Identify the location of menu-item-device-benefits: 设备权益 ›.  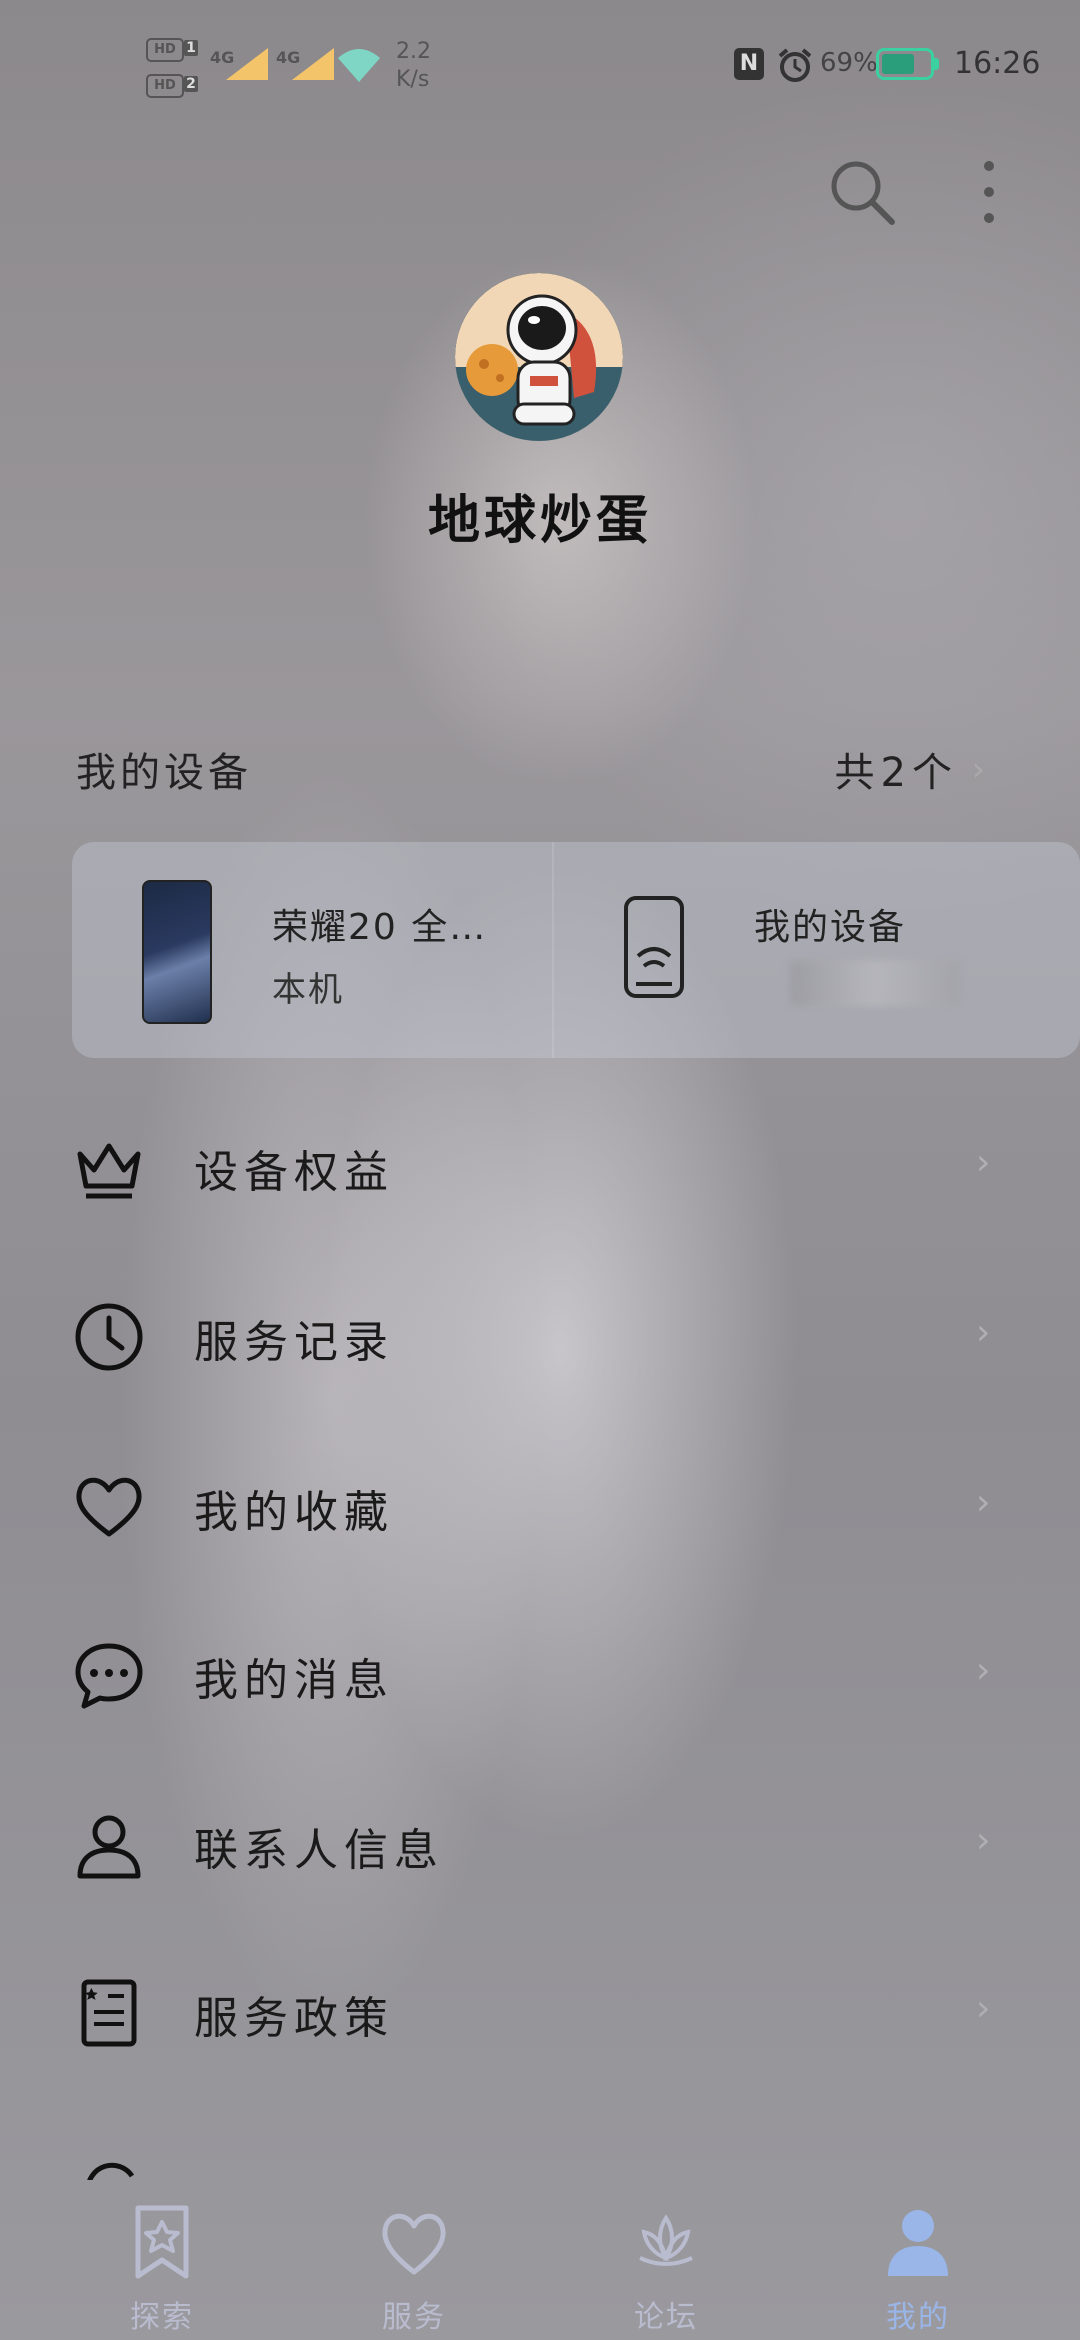
(540, 1167).